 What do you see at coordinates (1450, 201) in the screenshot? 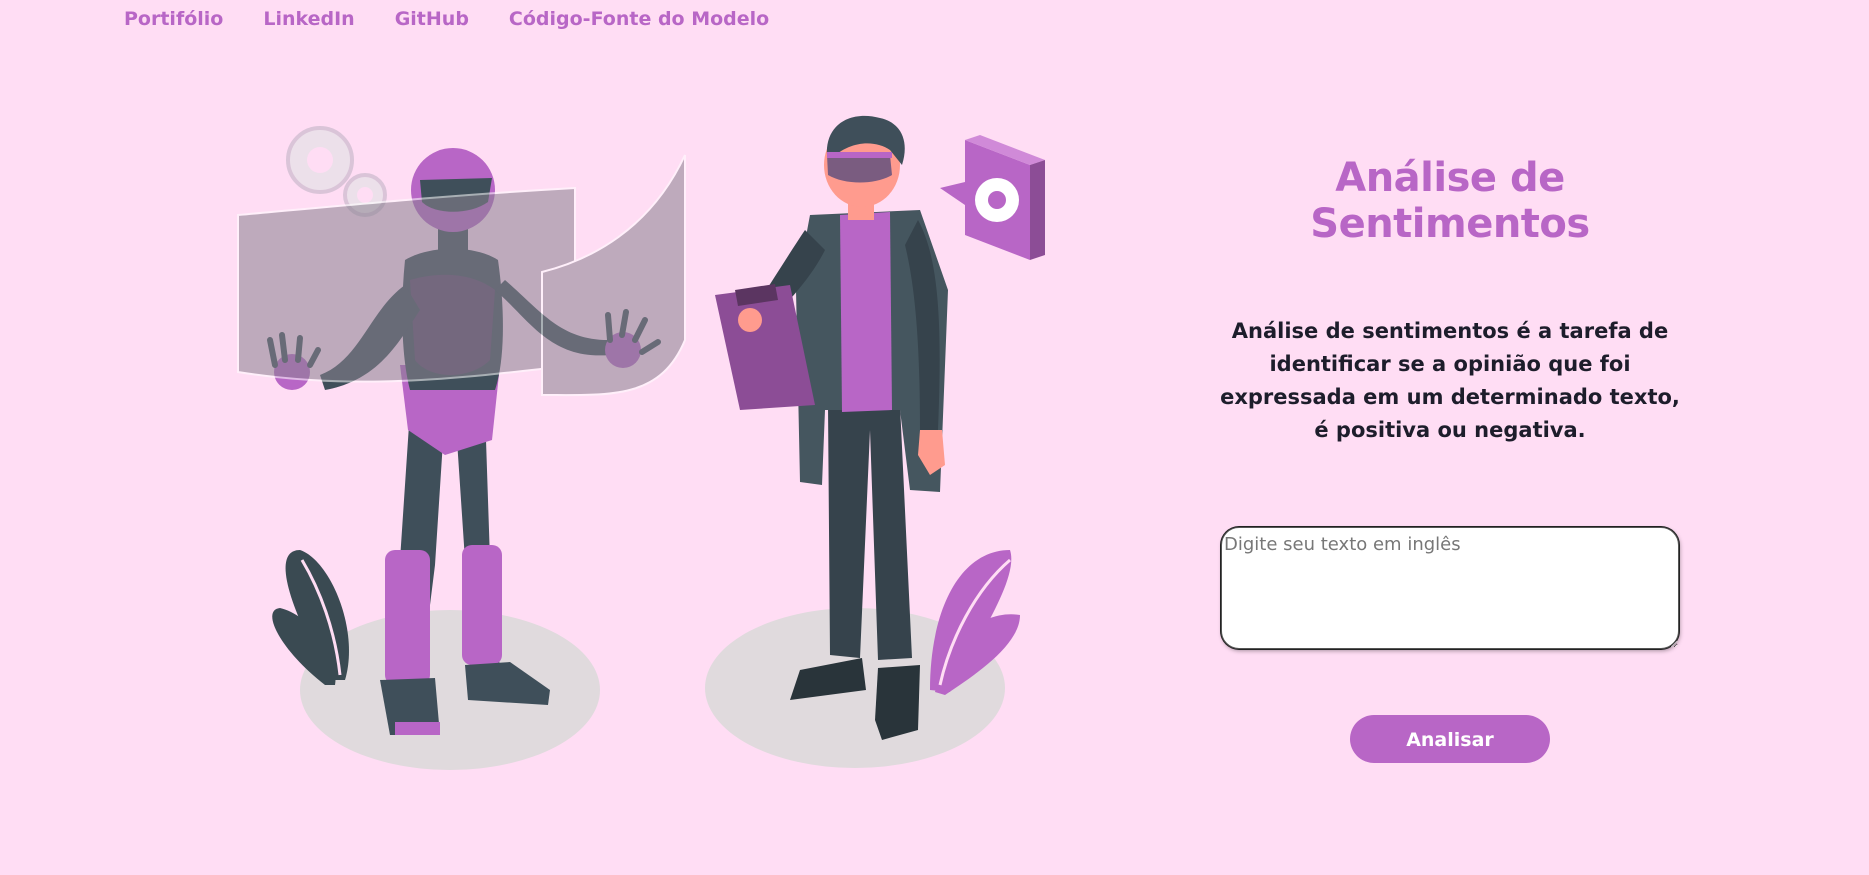
I see `page-title: Análise de Sentimentos` at bounding box center [1450, 201].